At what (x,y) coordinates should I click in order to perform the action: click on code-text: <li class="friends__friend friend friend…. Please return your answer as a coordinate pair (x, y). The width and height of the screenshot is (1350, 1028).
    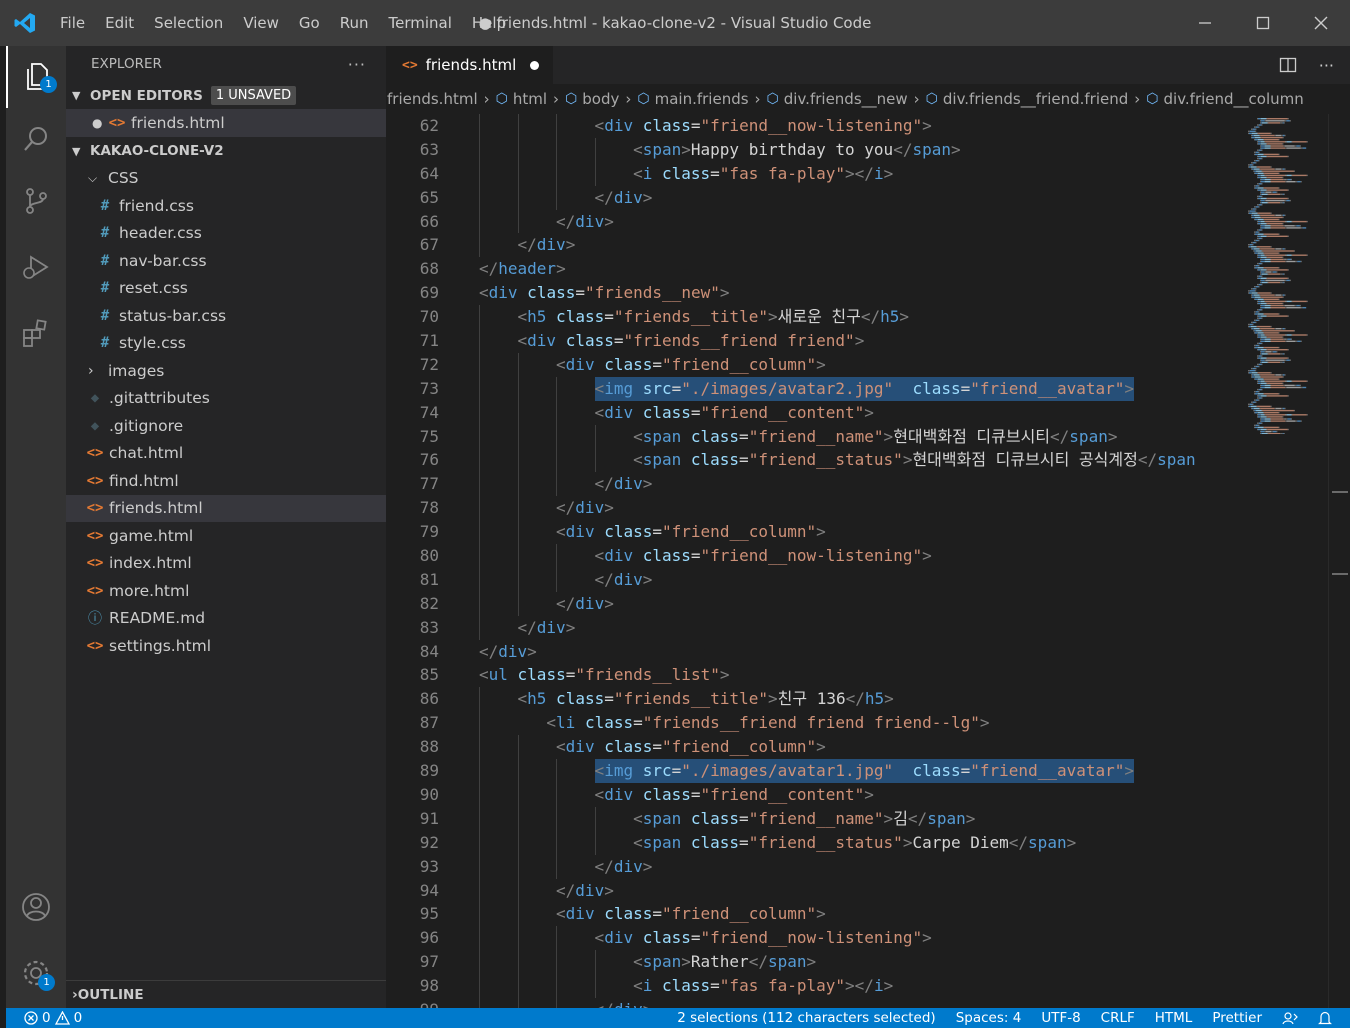
    Looking at the image, I should click on (767, 723).